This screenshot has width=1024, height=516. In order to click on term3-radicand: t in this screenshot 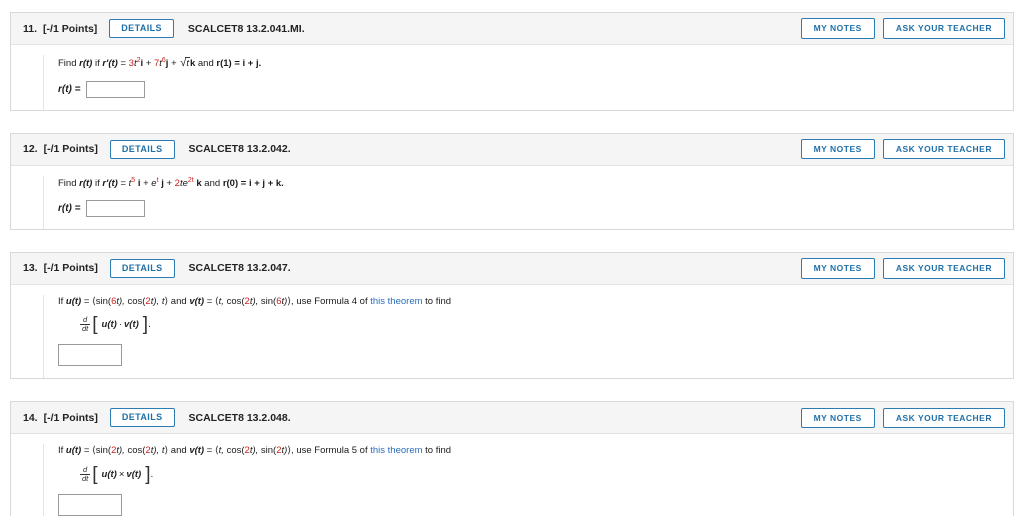, I will do `click(187, 63)`.